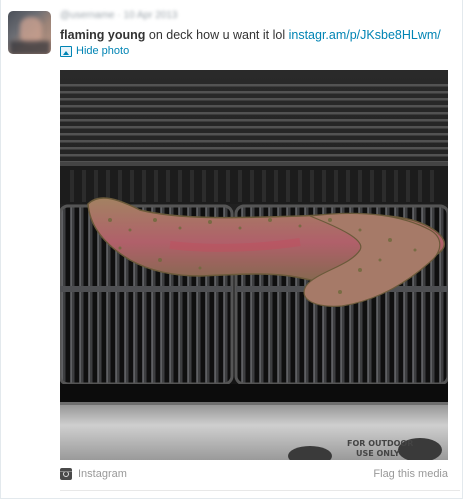 This screenshot has width=463, height=500. What do you see at coordinates (380, 443) in the screenshot?
I see `grill-label-line1: FOR OUTDOOR` at bounding box center [380, 443].